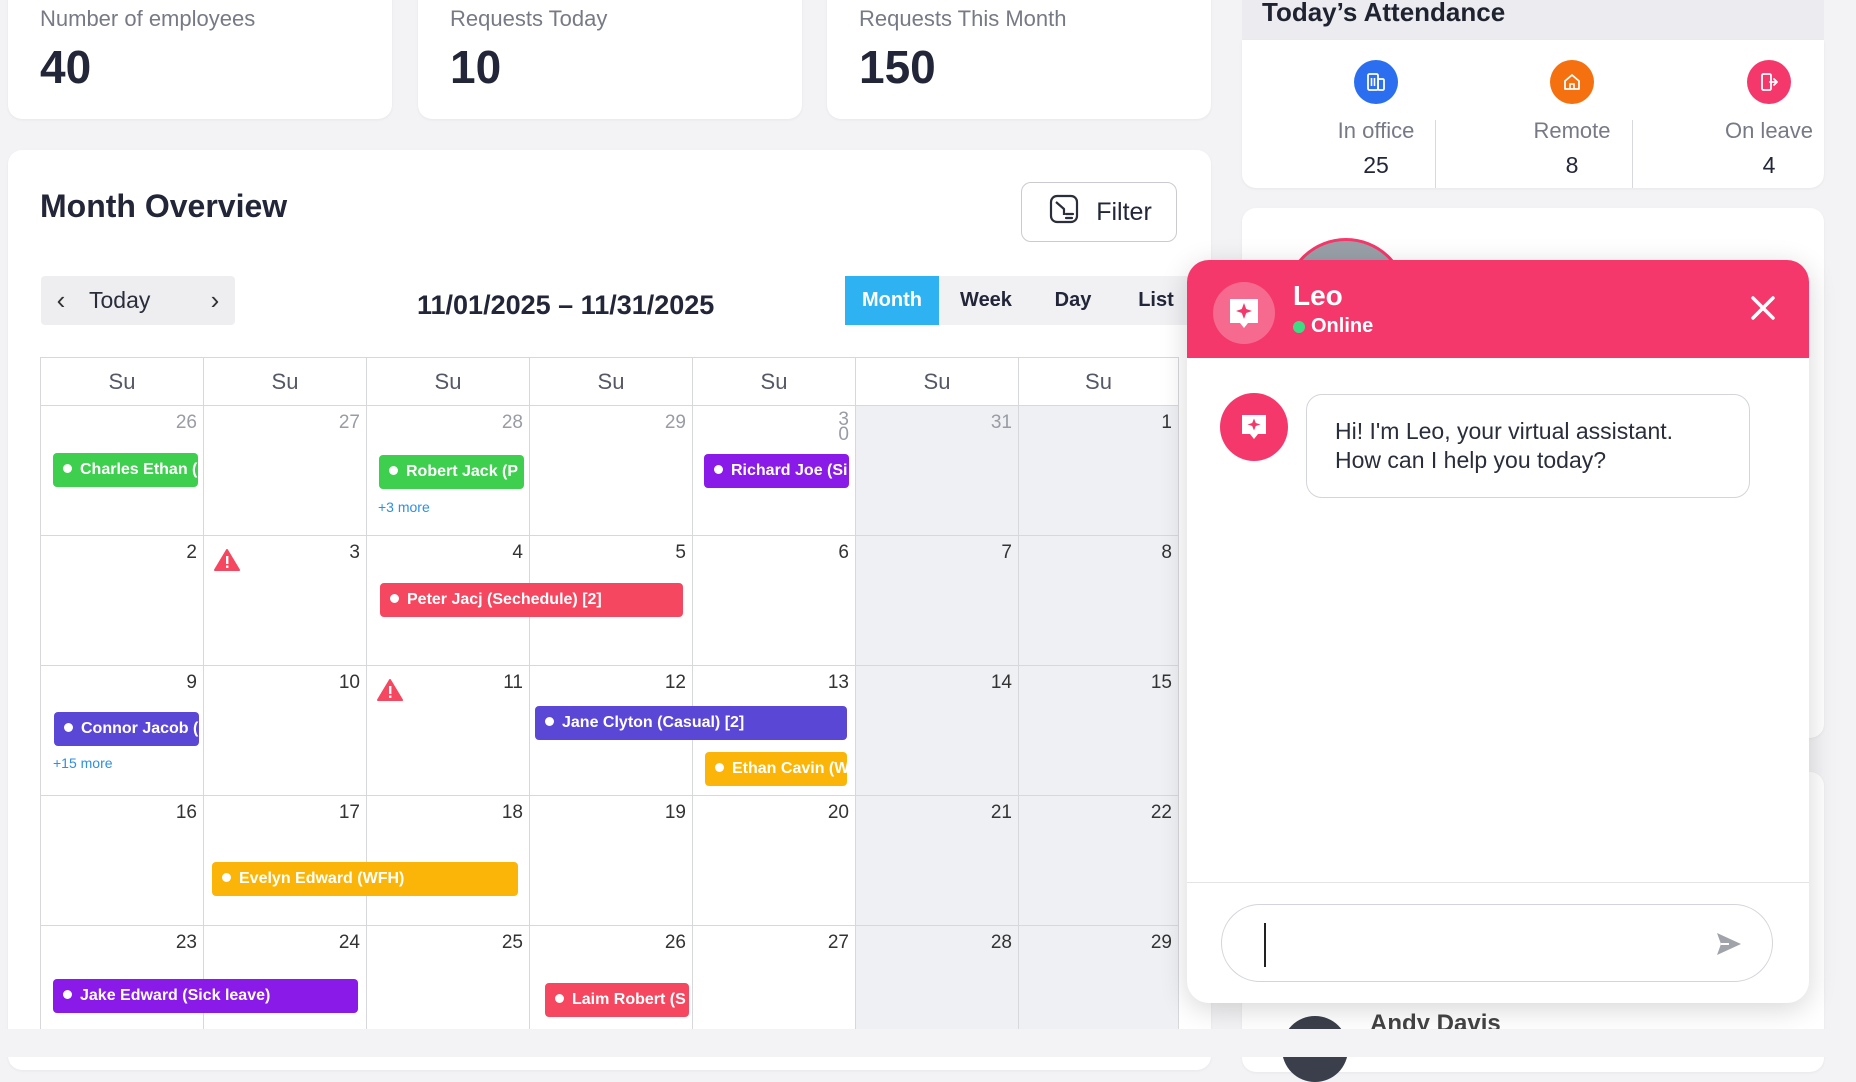 This screenshot has width=1856, height=1082. Describe the element at coordinates (1099, 731) in the screenshot. I see `day-cell: 15` at that location.